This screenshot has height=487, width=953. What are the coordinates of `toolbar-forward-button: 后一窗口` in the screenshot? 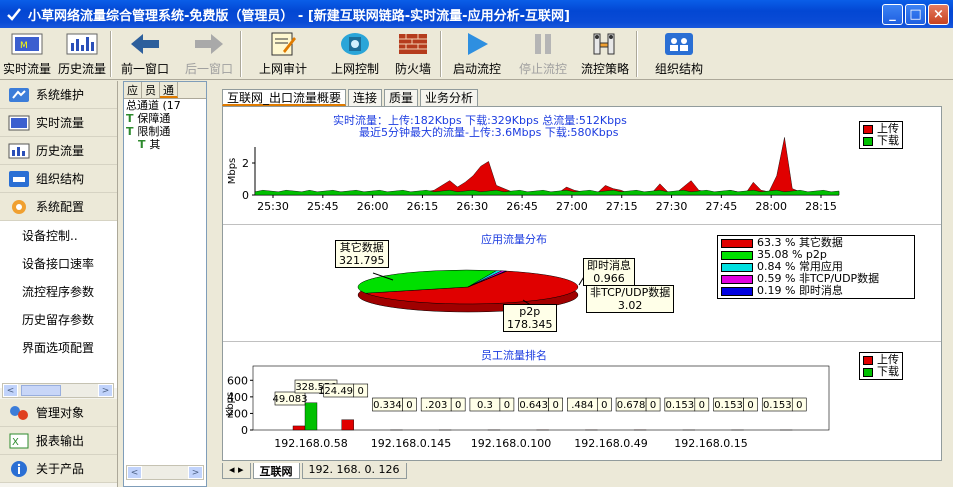 It's located at (209, 54).